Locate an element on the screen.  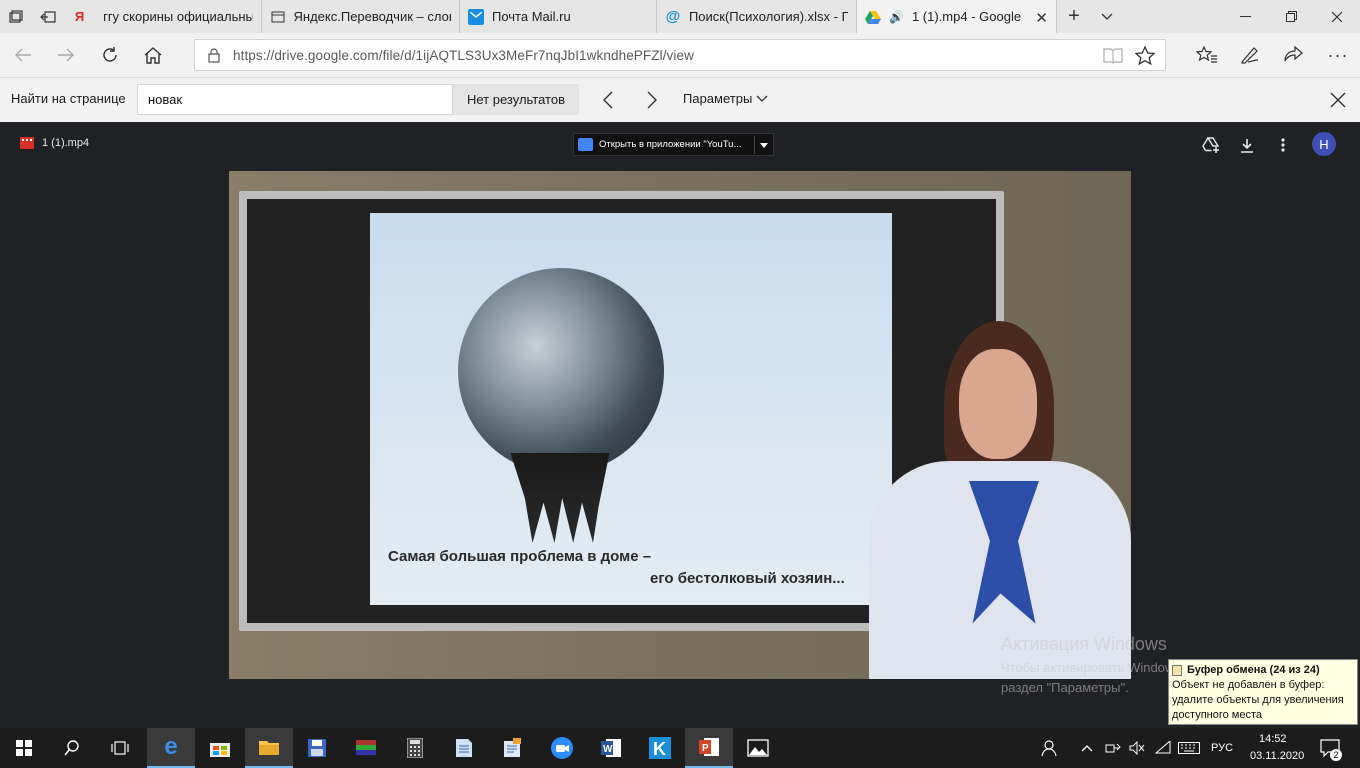
refresh-button is located at coordinates (110, 55).